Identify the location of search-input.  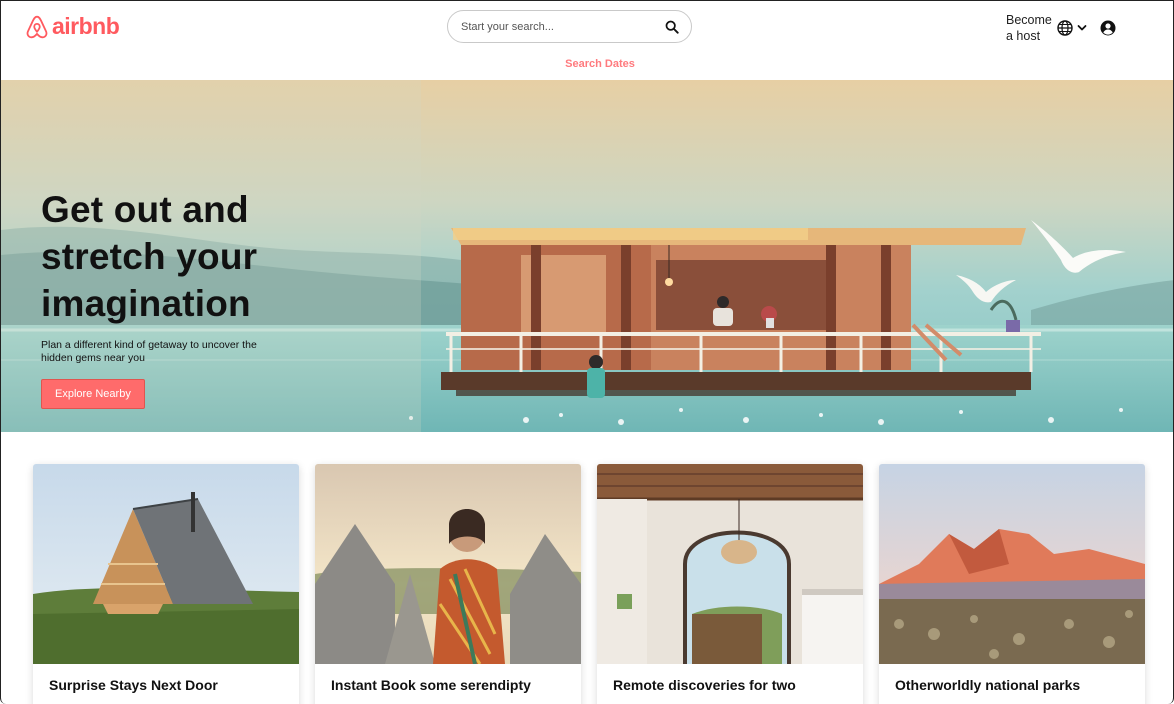
(563, 26).